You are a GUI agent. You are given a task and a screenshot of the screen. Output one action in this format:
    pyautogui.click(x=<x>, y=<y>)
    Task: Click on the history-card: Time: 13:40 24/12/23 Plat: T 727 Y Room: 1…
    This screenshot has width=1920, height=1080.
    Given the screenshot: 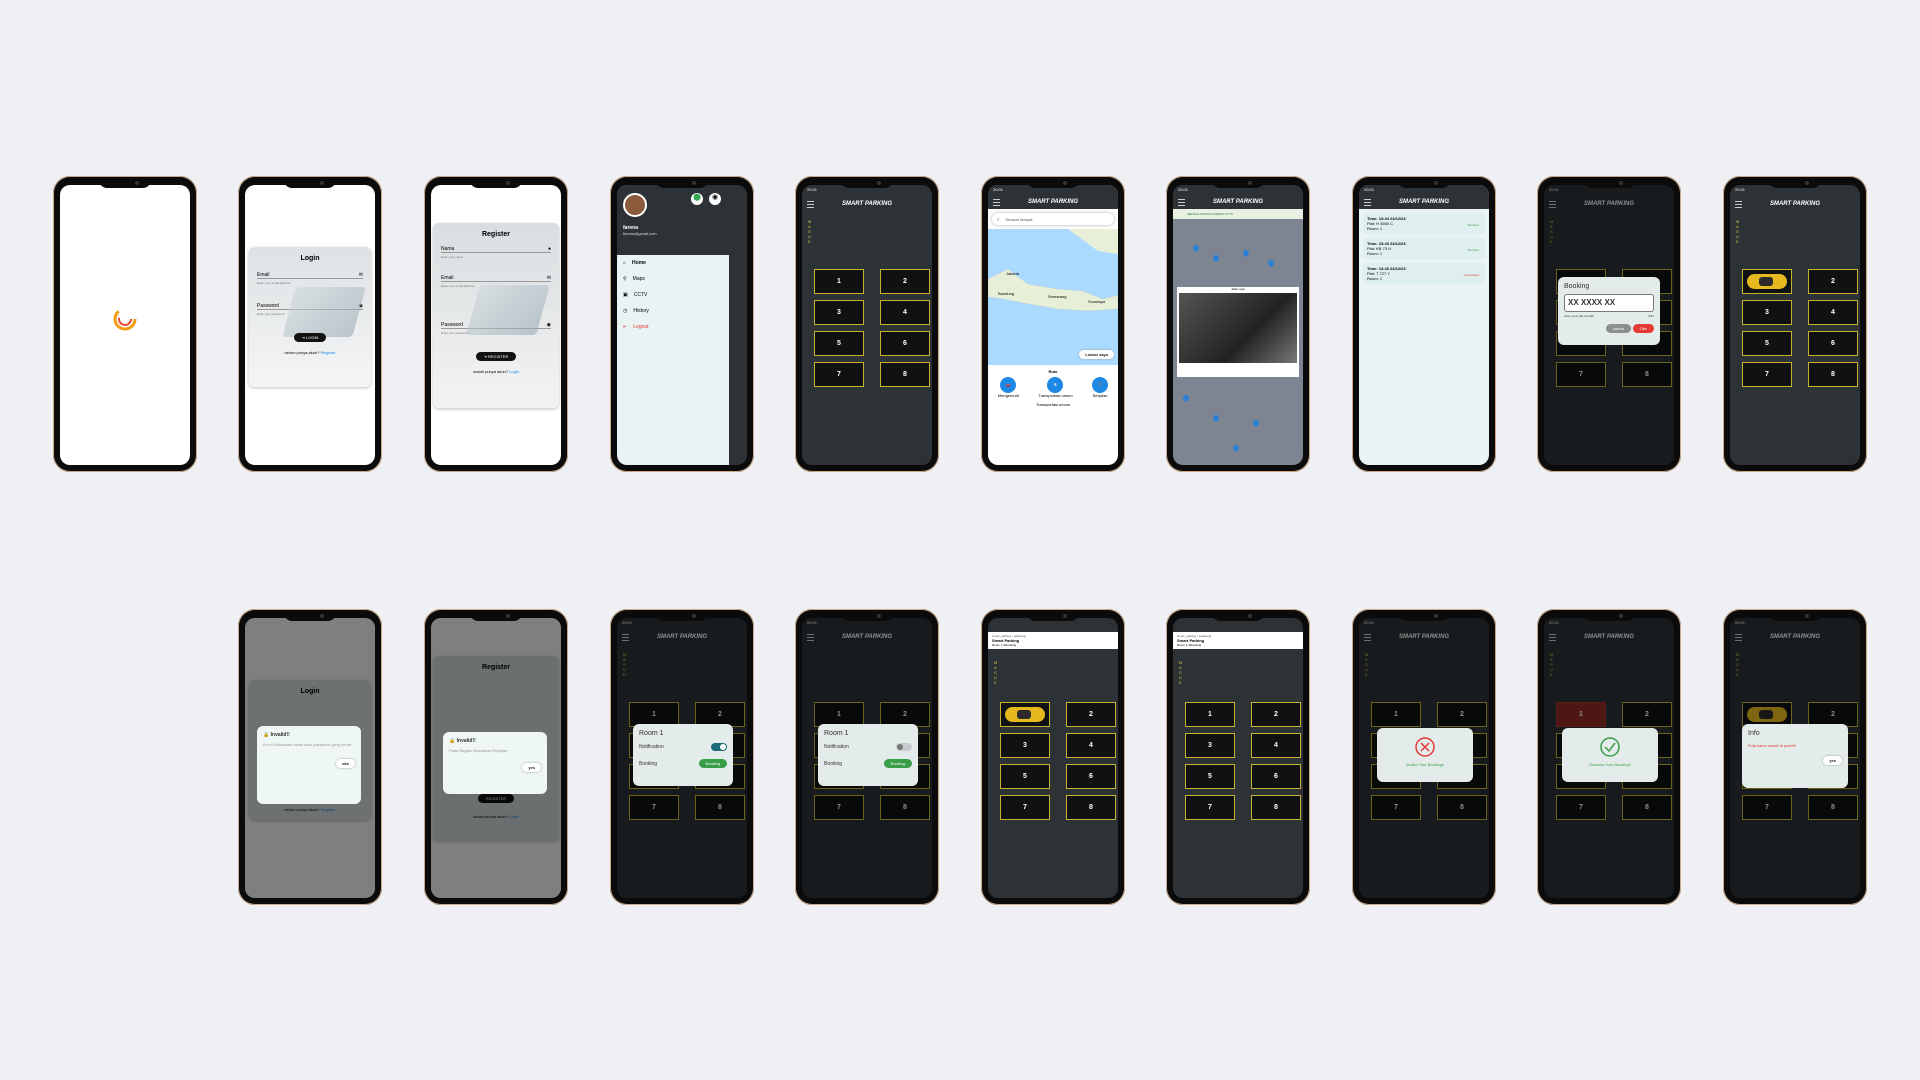 What is the action you would take?
    pyautogui.click(x=1424, y=273)
    